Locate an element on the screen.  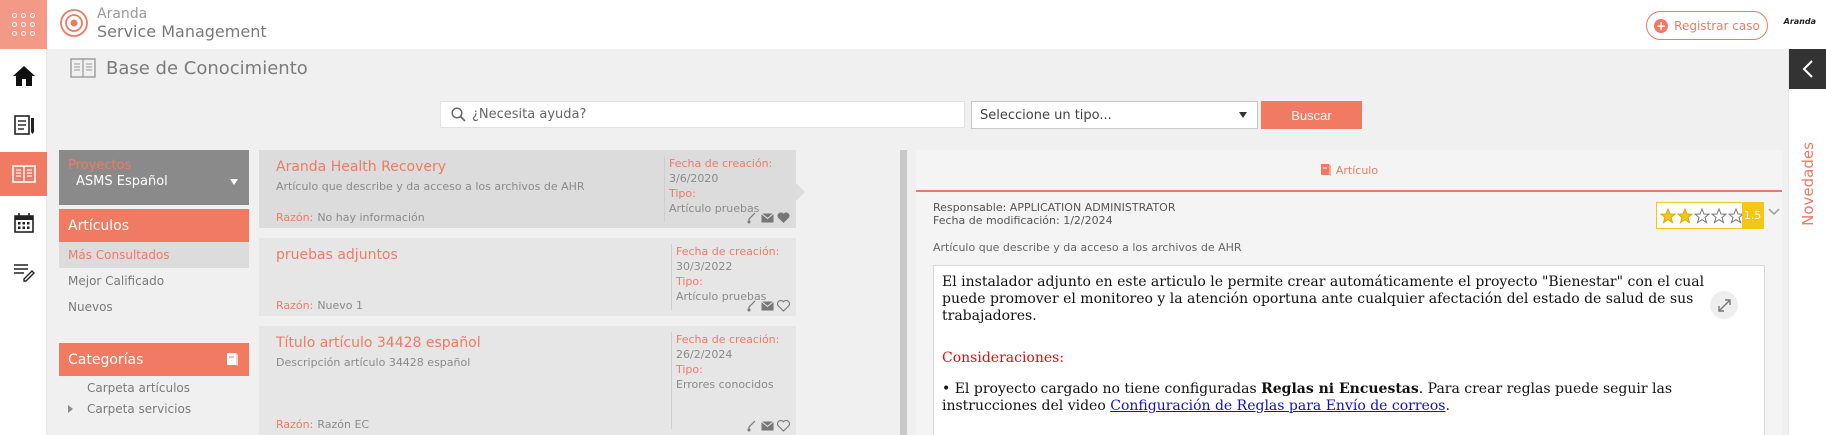
search-icon is located at coordinates (458, 114).